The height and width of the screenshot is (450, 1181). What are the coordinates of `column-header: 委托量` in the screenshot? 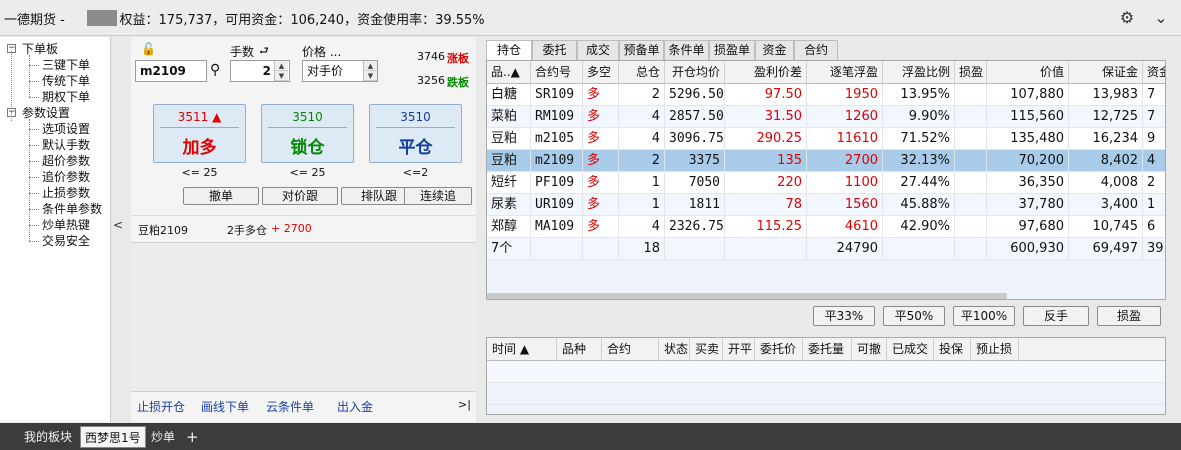 It's located at (827, 349).